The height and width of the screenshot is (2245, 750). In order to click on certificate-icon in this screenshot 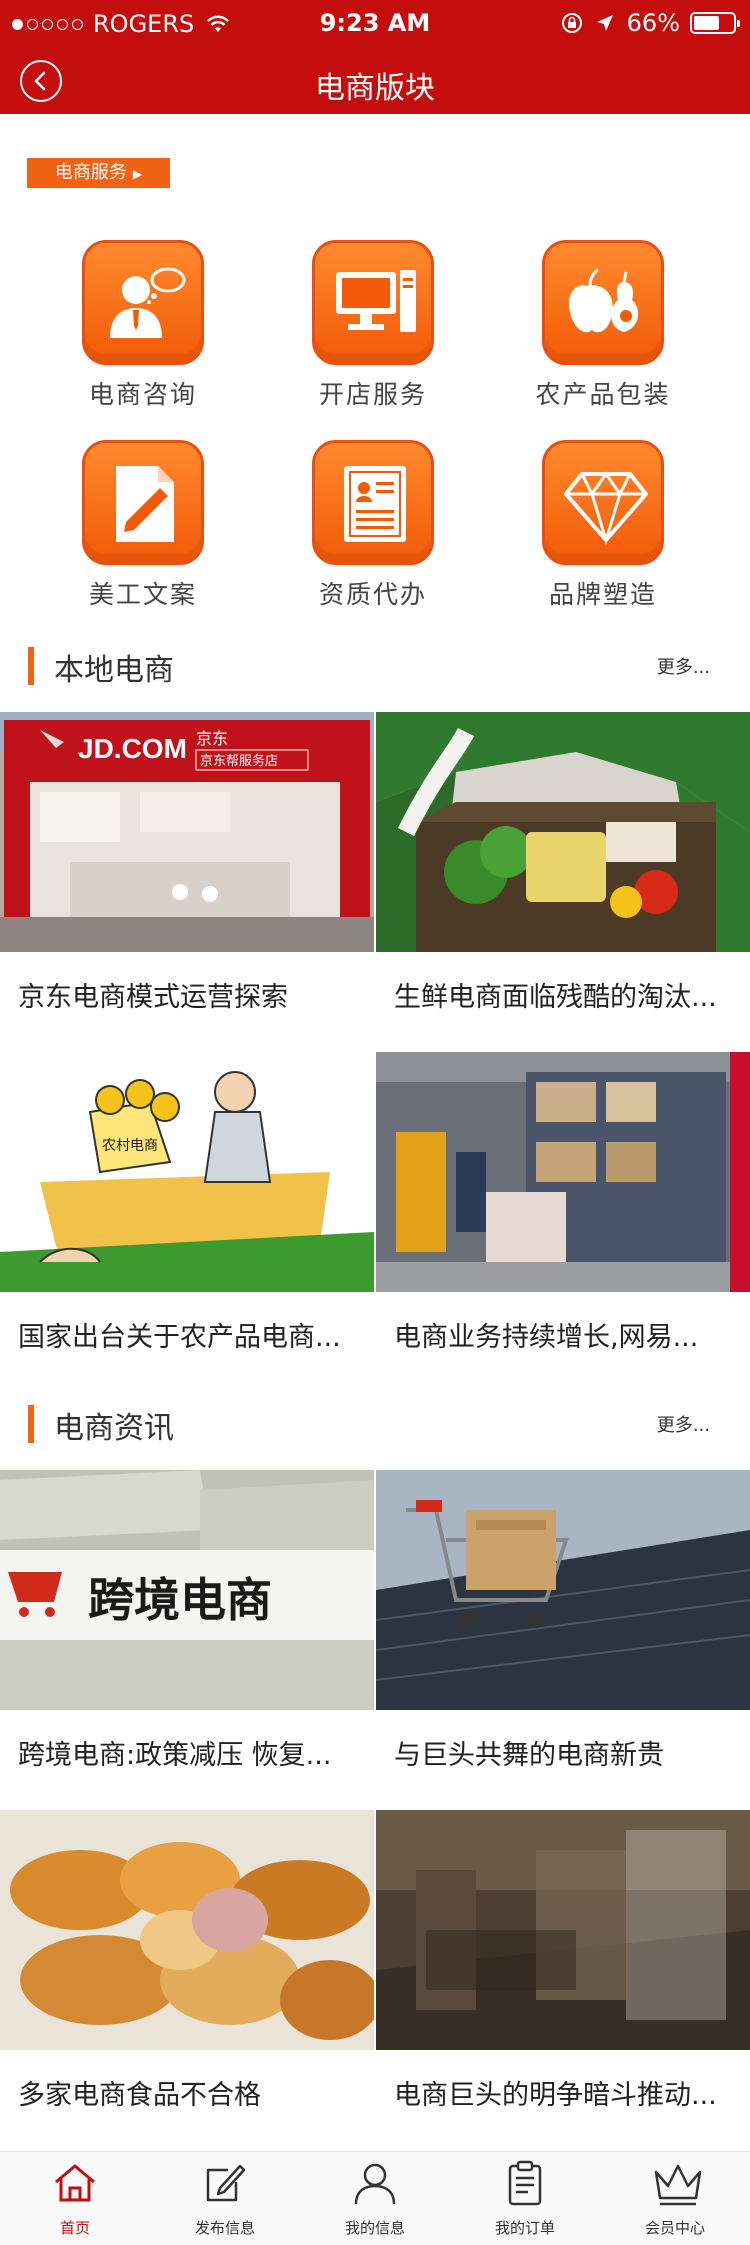, I will do `click(373, 502)`.